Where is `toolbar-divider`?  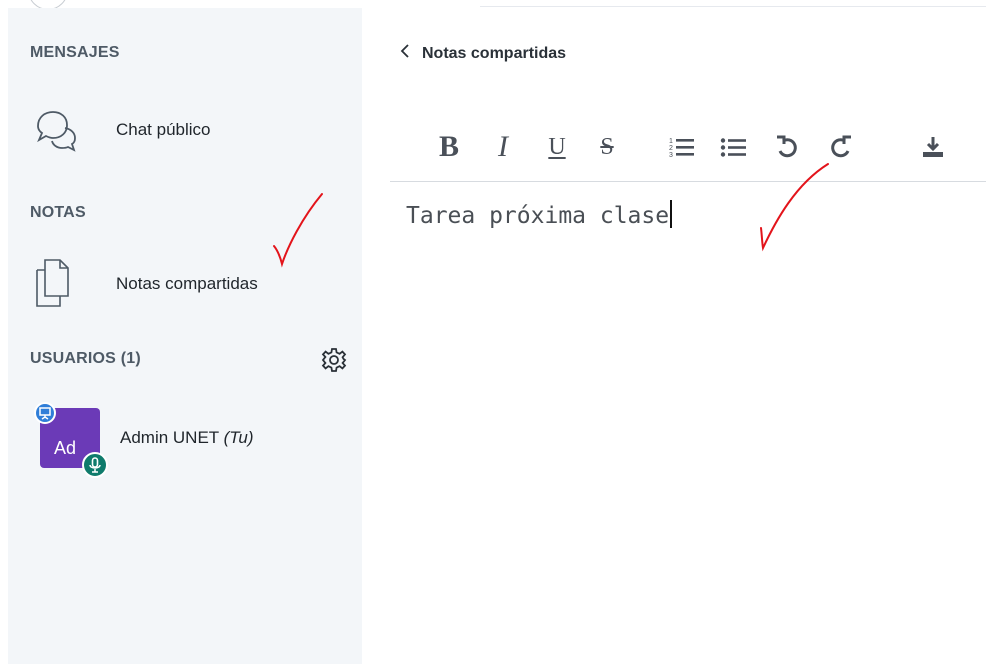
toolbar-divider is located at coordinates (688, 181).